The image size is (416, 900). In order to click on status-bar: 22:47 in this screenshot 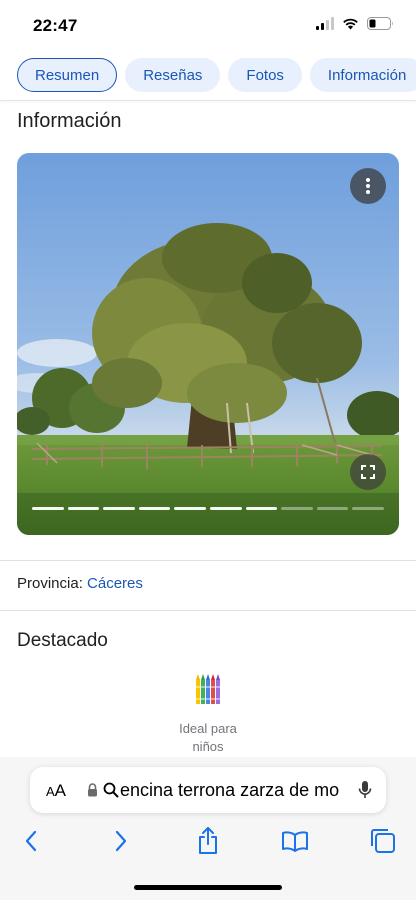, I will do `click(208, 26)`.